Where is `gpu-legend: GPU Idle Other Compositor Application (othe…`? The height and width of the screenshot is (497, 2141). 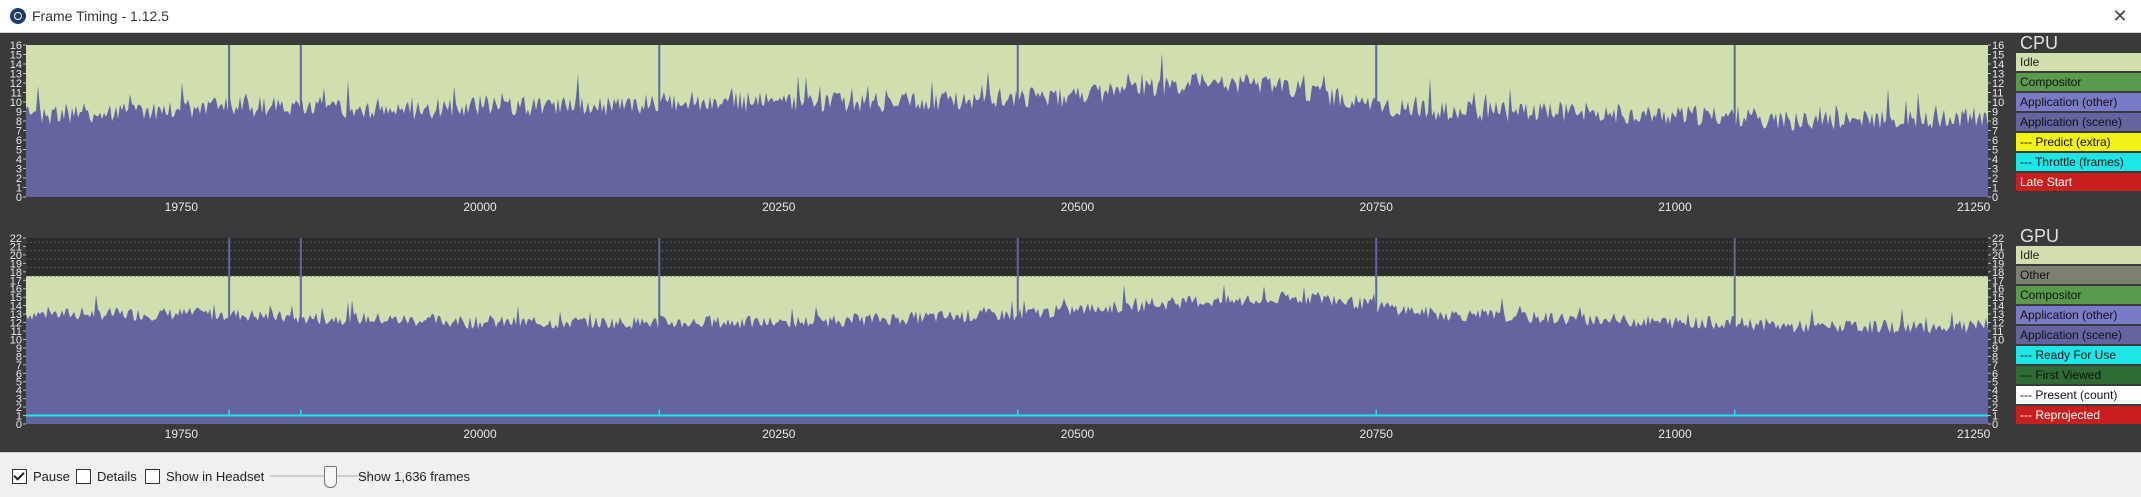 gpu-legend: GPU Idle Other Compositor Application (othe… is located at coordinates (2078, 326).